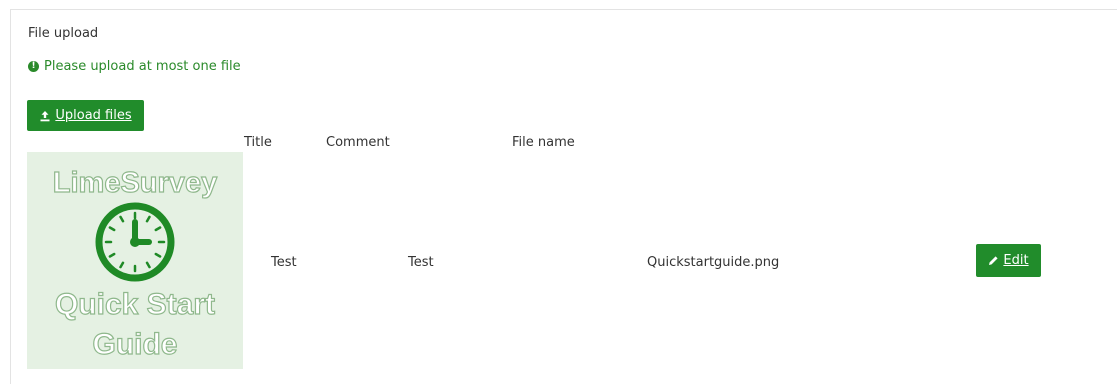 This screenshot has height=384, width=1117. Describe the element at coordinates (134, 344) in the screenshot. I see `thumbnail-text-line3: Guide` at that location.